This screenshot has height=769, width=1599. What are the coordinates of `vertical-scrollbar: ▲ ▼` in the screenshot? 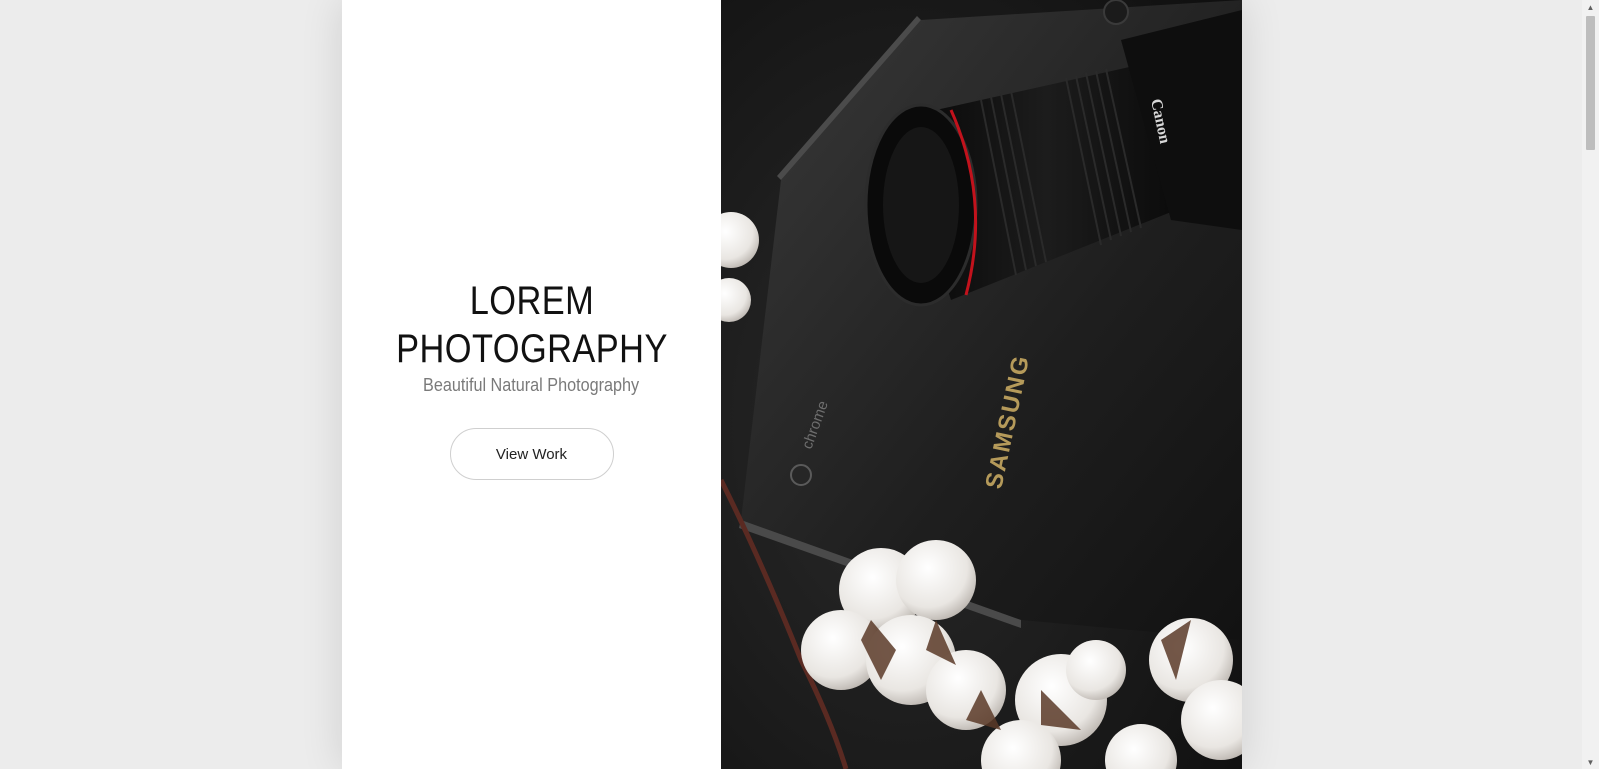 It's located at (1590, 384).